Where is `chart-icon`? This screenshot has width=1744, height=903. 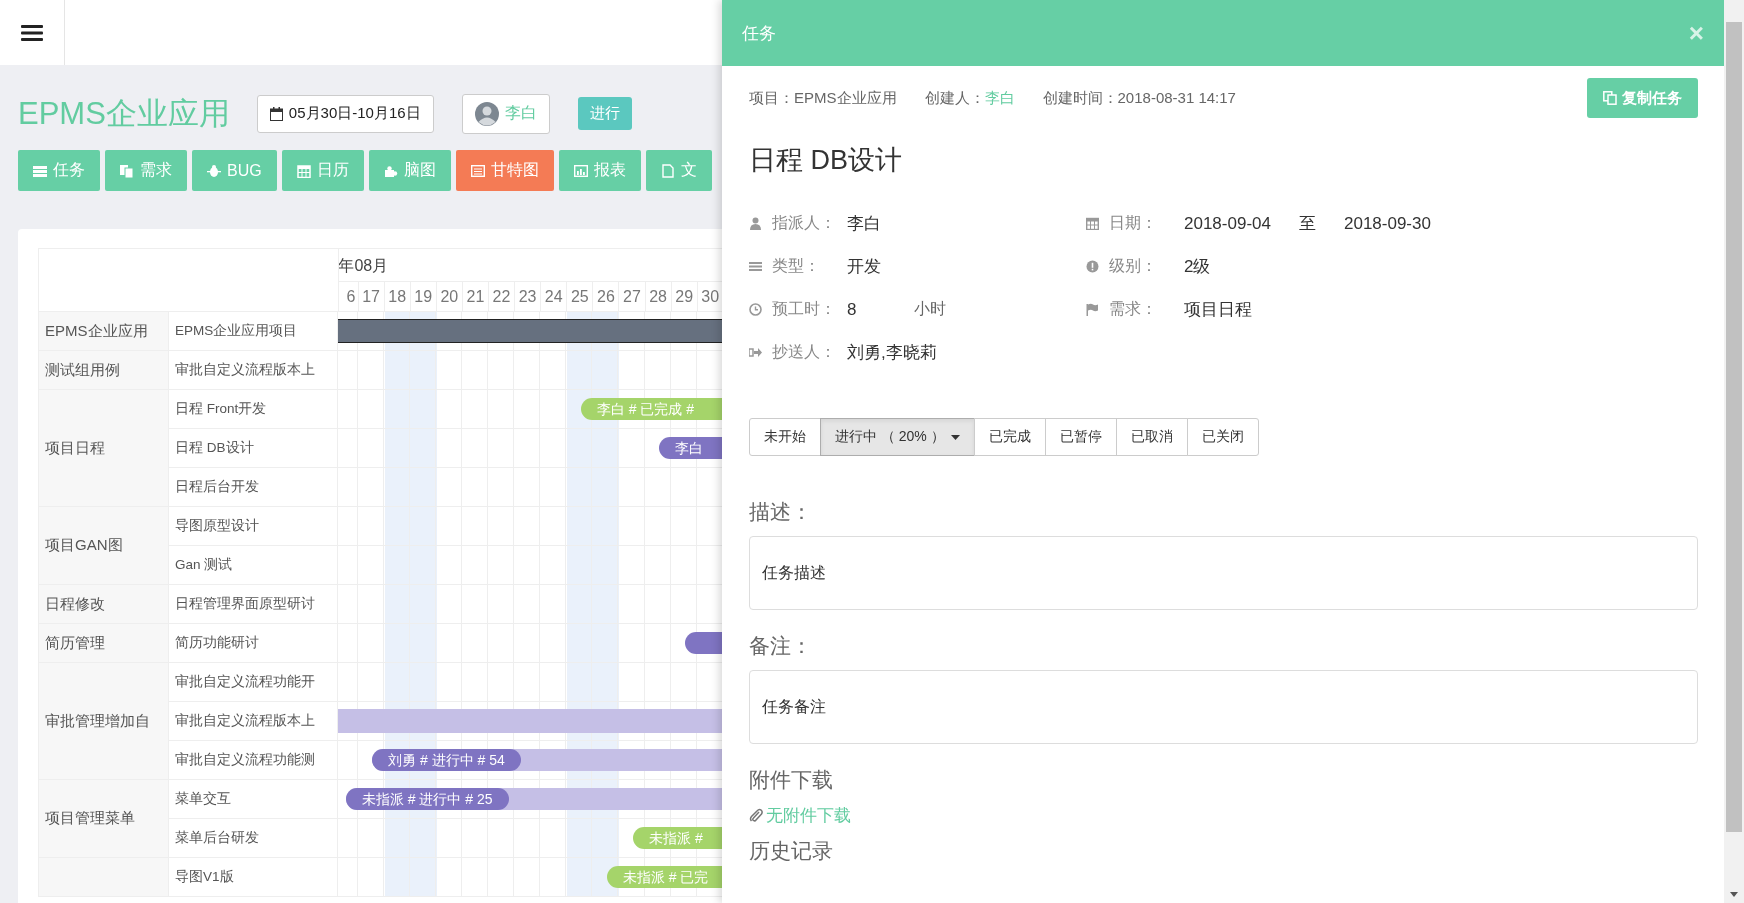
chart-icon is located at coordinates (580, 170).